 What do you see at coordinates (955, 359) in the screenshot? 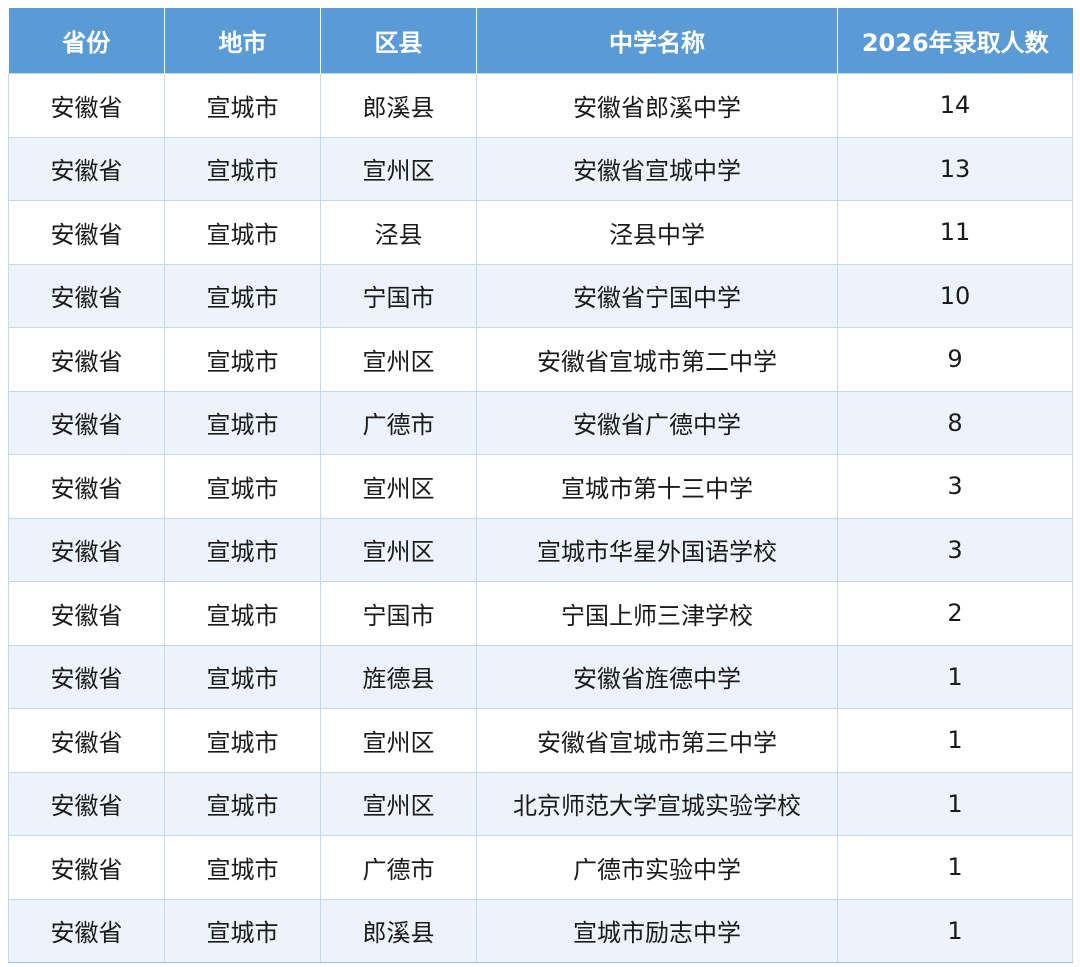
I see `cell-admission-count: 9` at bounding box center [955, 359].